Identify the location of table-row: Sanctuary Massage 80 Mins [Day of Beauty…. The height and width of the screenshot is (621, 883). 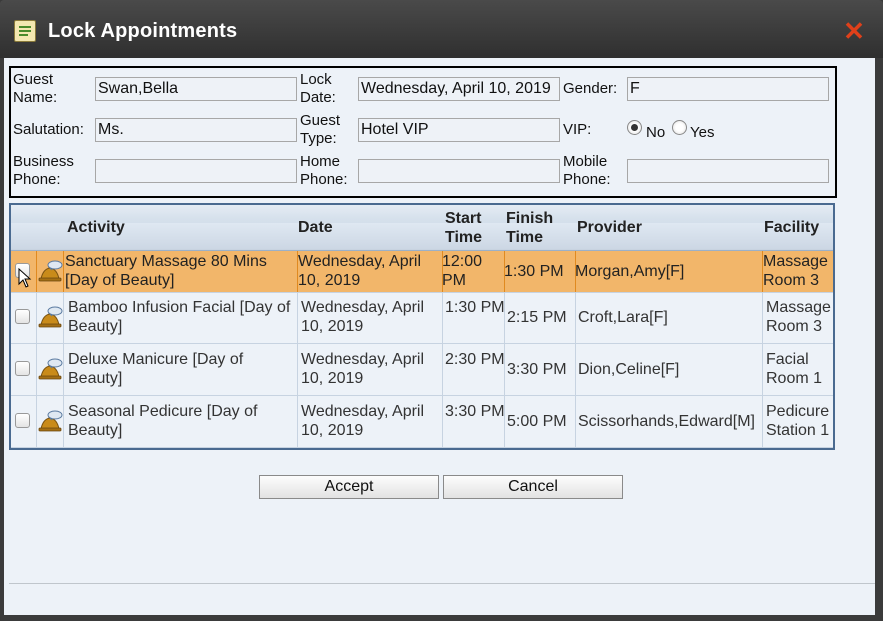
(422, 272).